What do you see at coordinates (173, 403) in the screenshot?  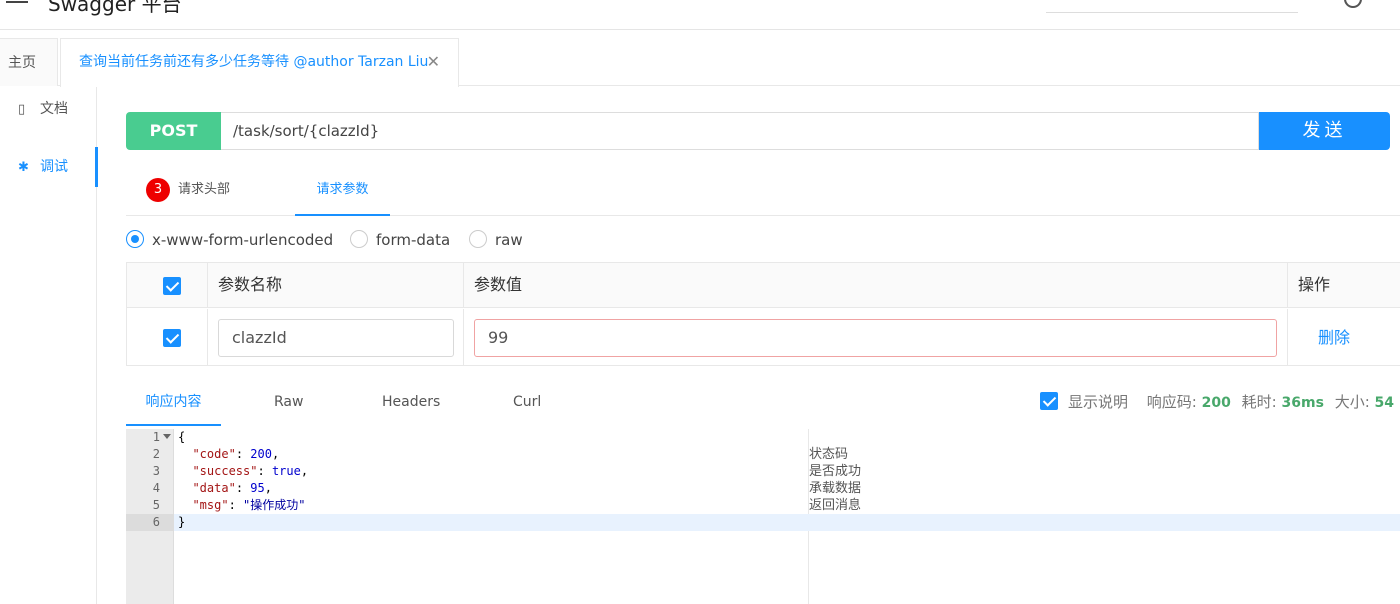 I see `tab-response-content: 响应内容` at bounding box center [173, 403].